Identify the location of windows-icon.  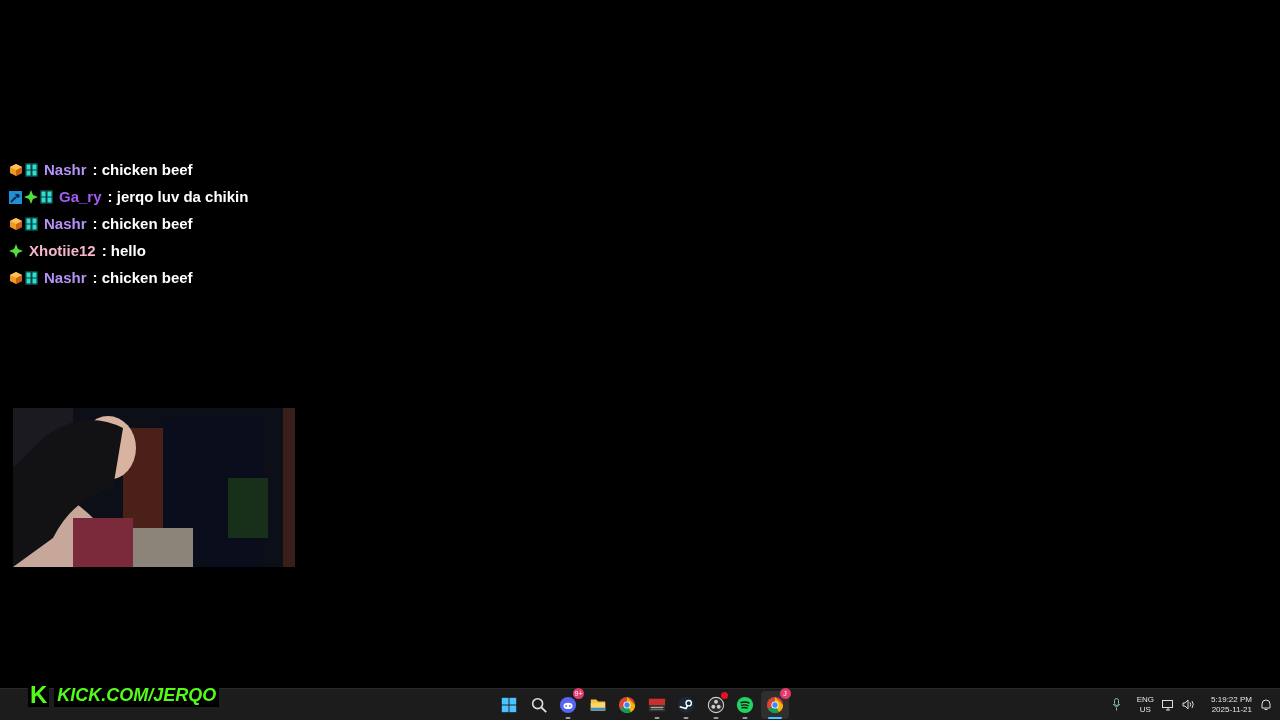
(509, 705).